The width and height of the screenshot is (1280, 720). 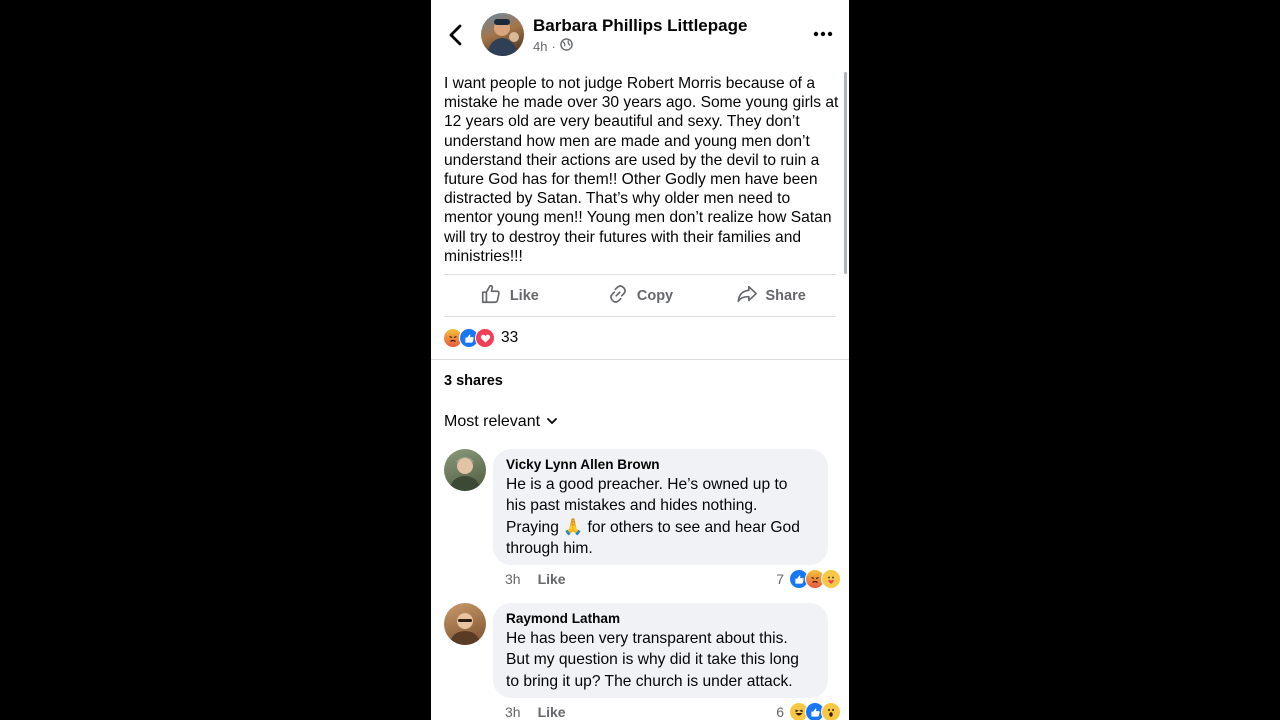 I want to click on scrollbar, so click(x=845, y=173).